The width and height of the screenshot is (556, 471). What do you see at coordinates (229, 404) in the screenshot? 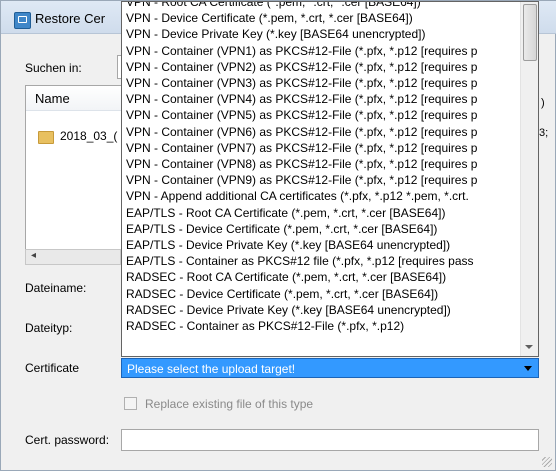
I see `replace-existing-label: Replace existing file of this type` at bounding box center [229, 404].